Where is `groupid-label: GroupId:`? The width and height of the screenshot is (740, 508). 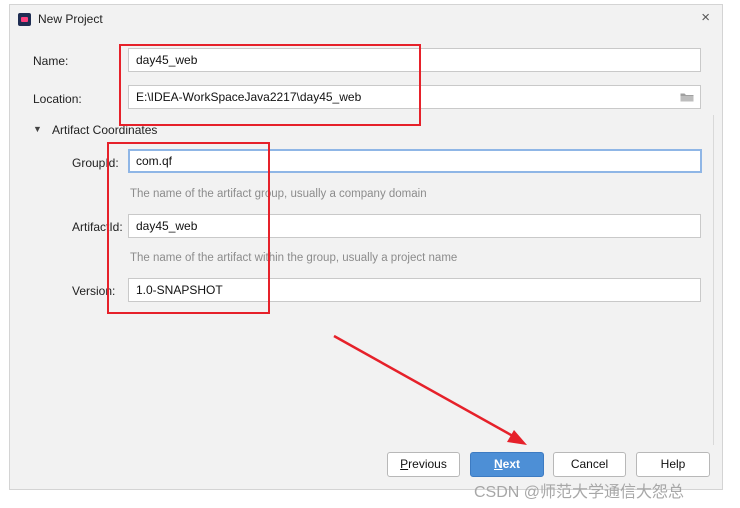
groupid-label: GroupId: is located at coordinates (95, 163).